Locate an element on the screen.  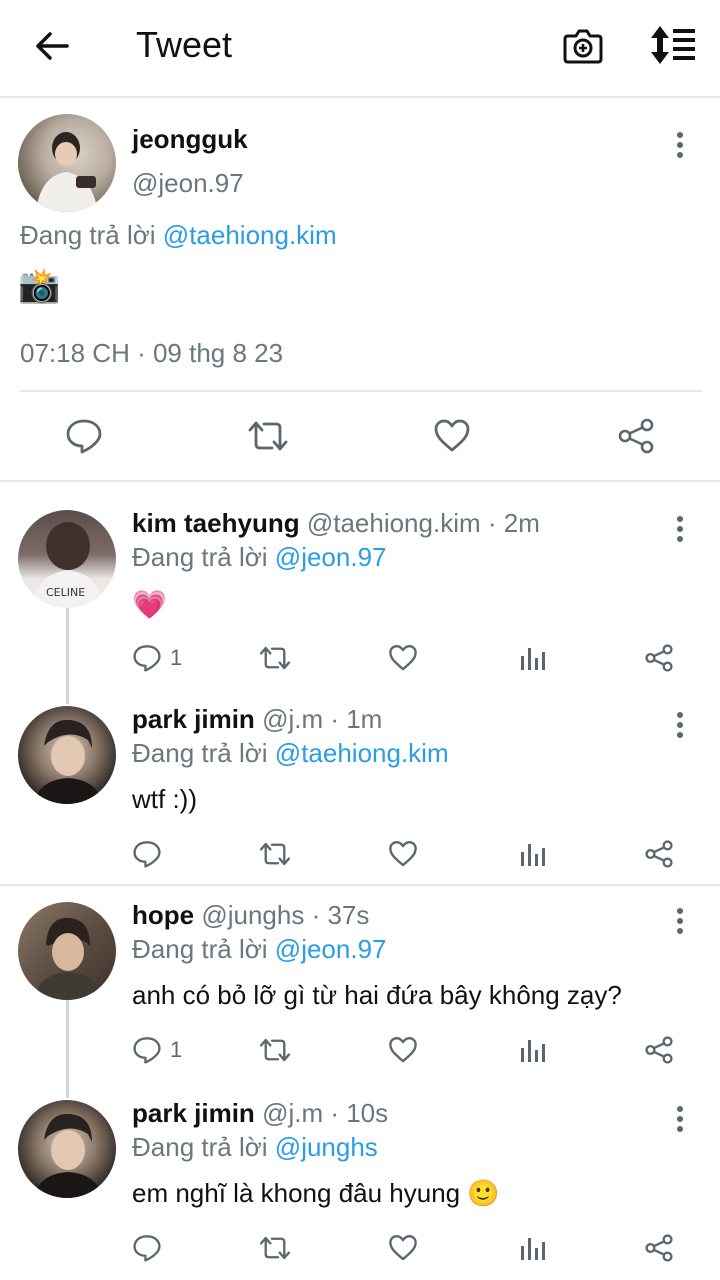
tweet-actions: 1 is located at coordinates (360, 664).